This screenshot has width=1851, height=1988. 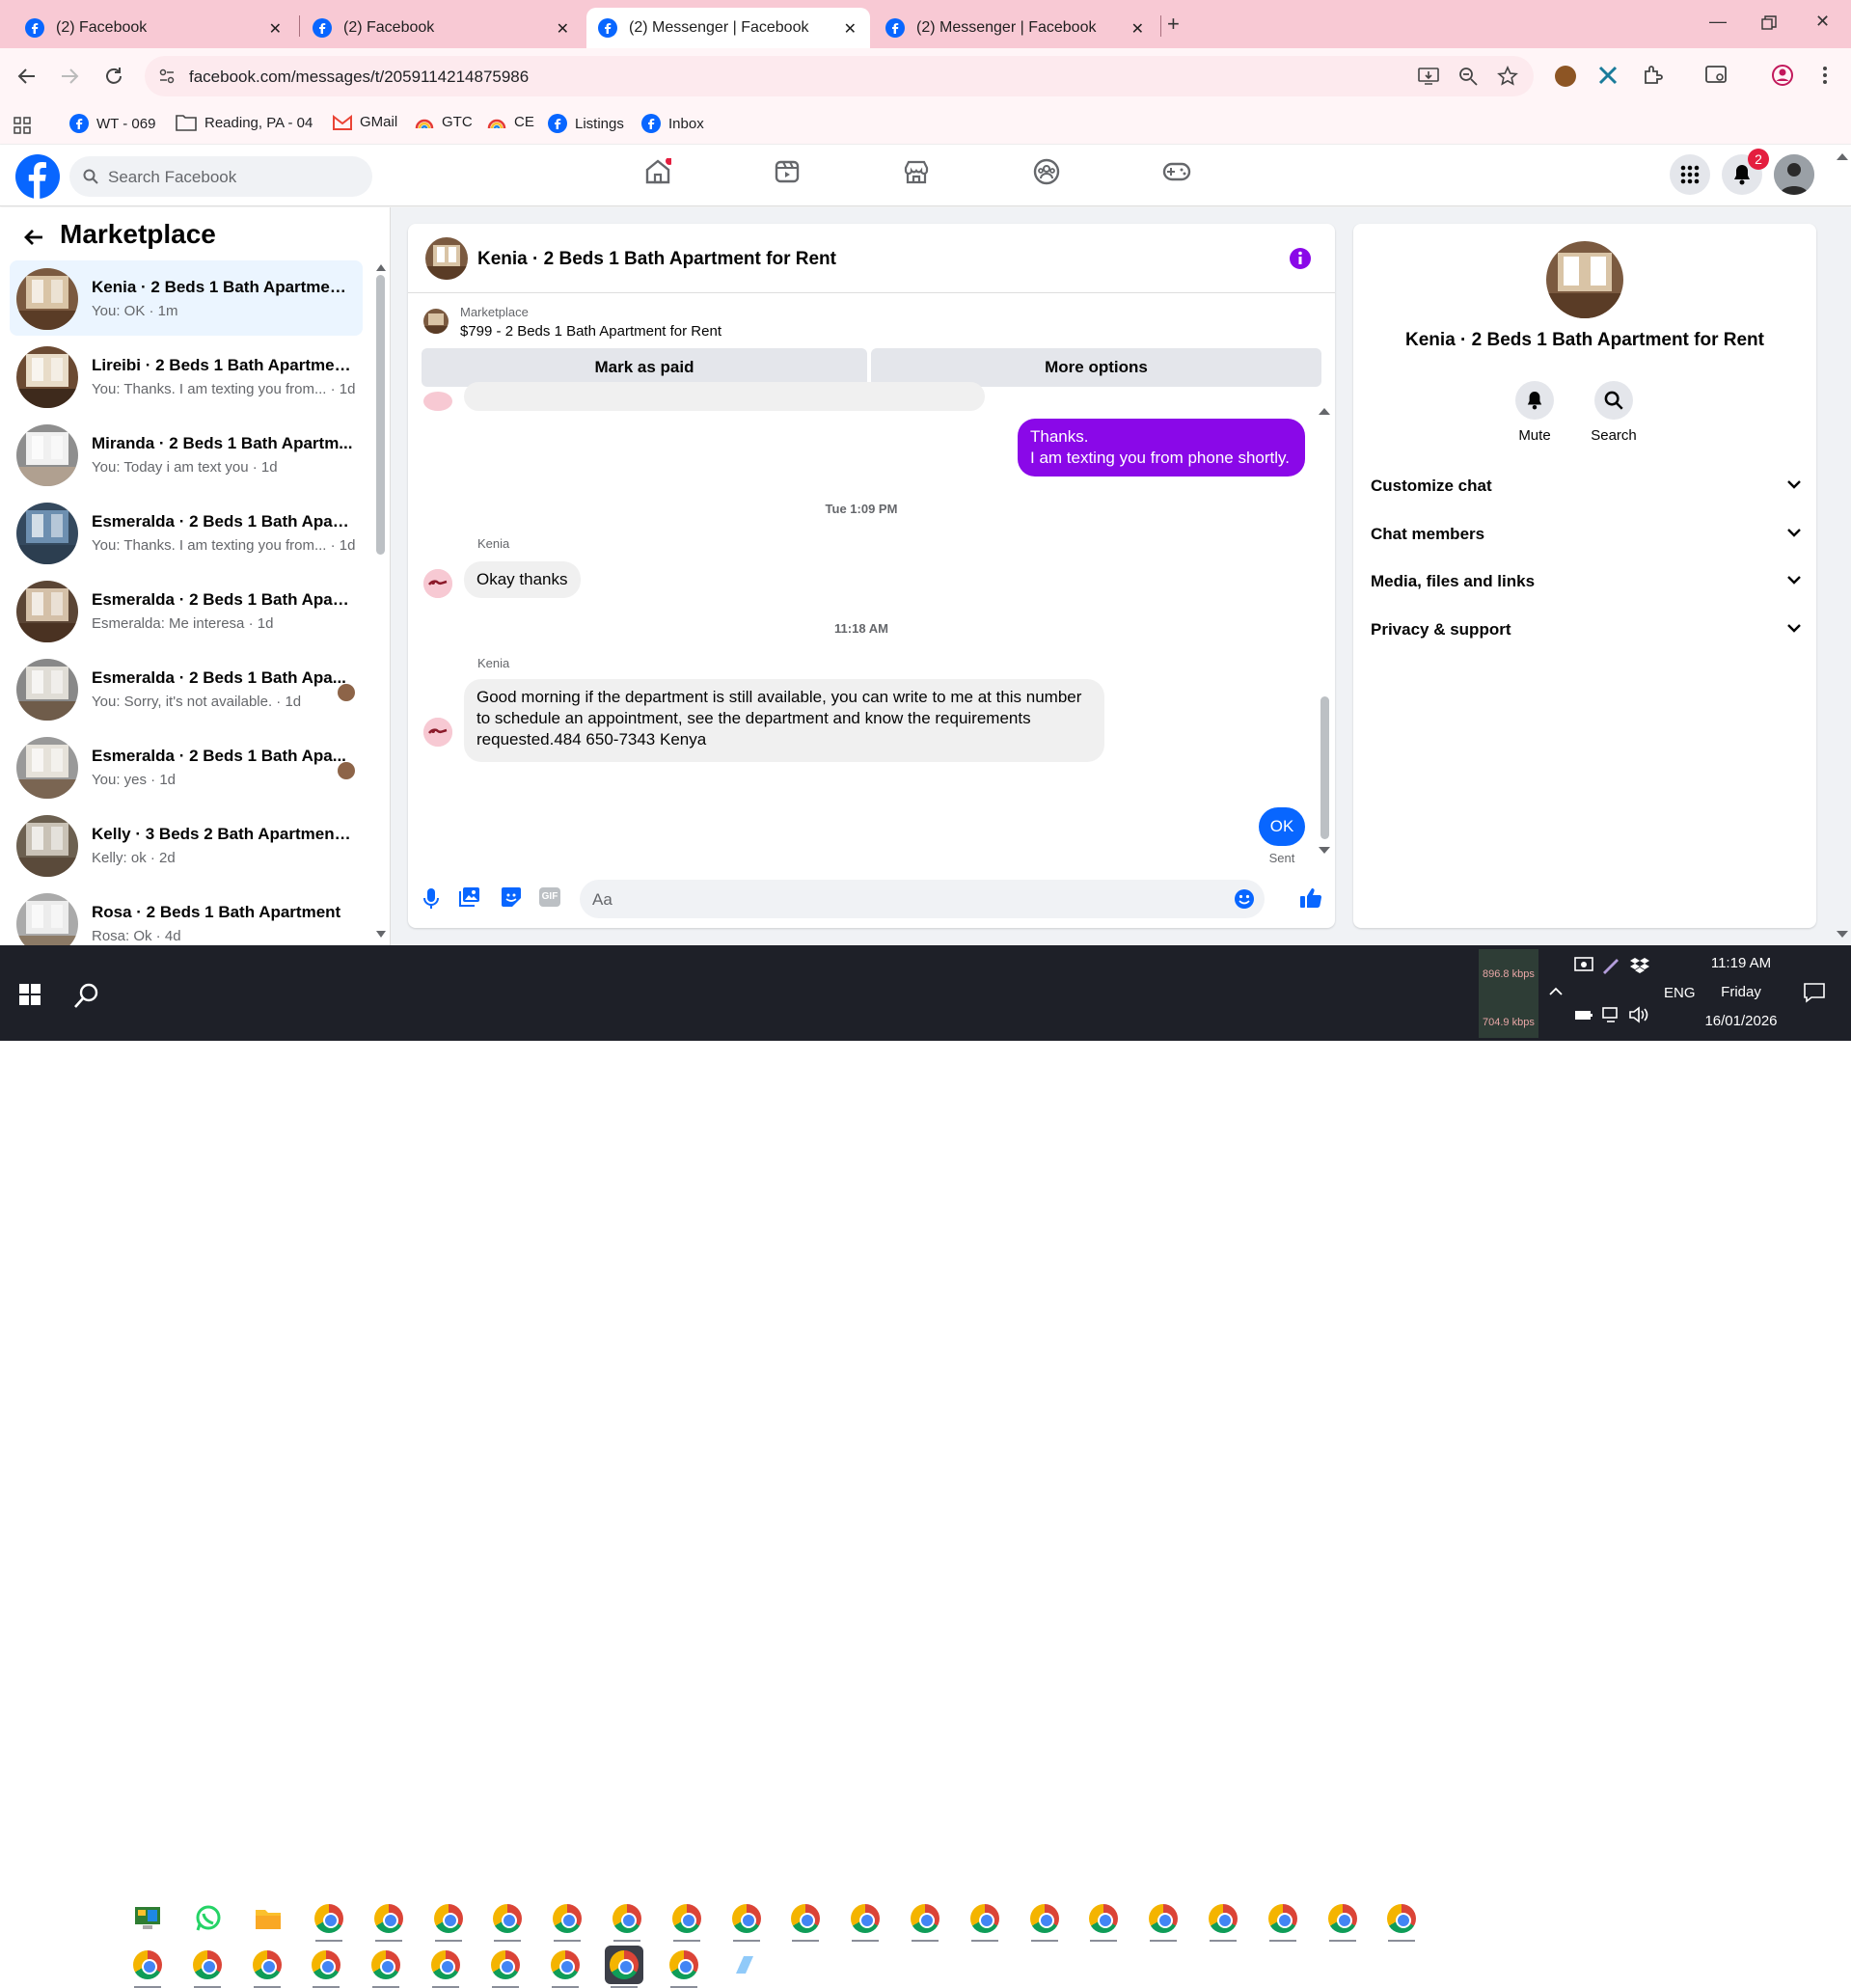 What do you see at coordinates (1653, 75) in the screenshot?
I see `puzzle-extensions-icon` at bounding box center [1653, 75].